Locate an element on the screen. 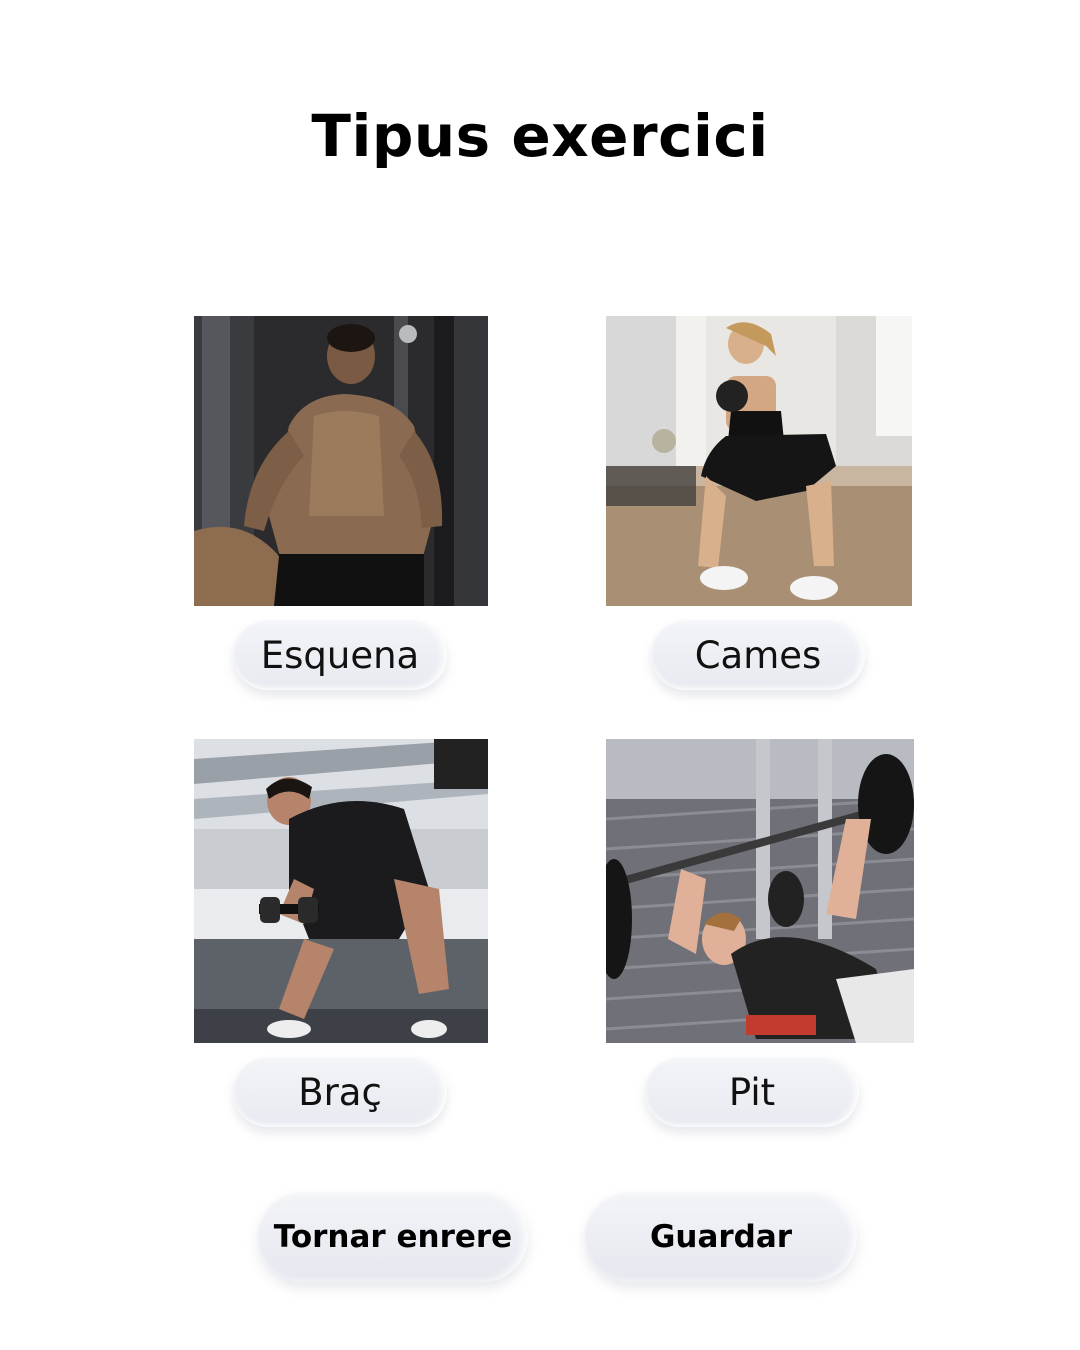  category-image-arm is located at coordinates (341, 891).